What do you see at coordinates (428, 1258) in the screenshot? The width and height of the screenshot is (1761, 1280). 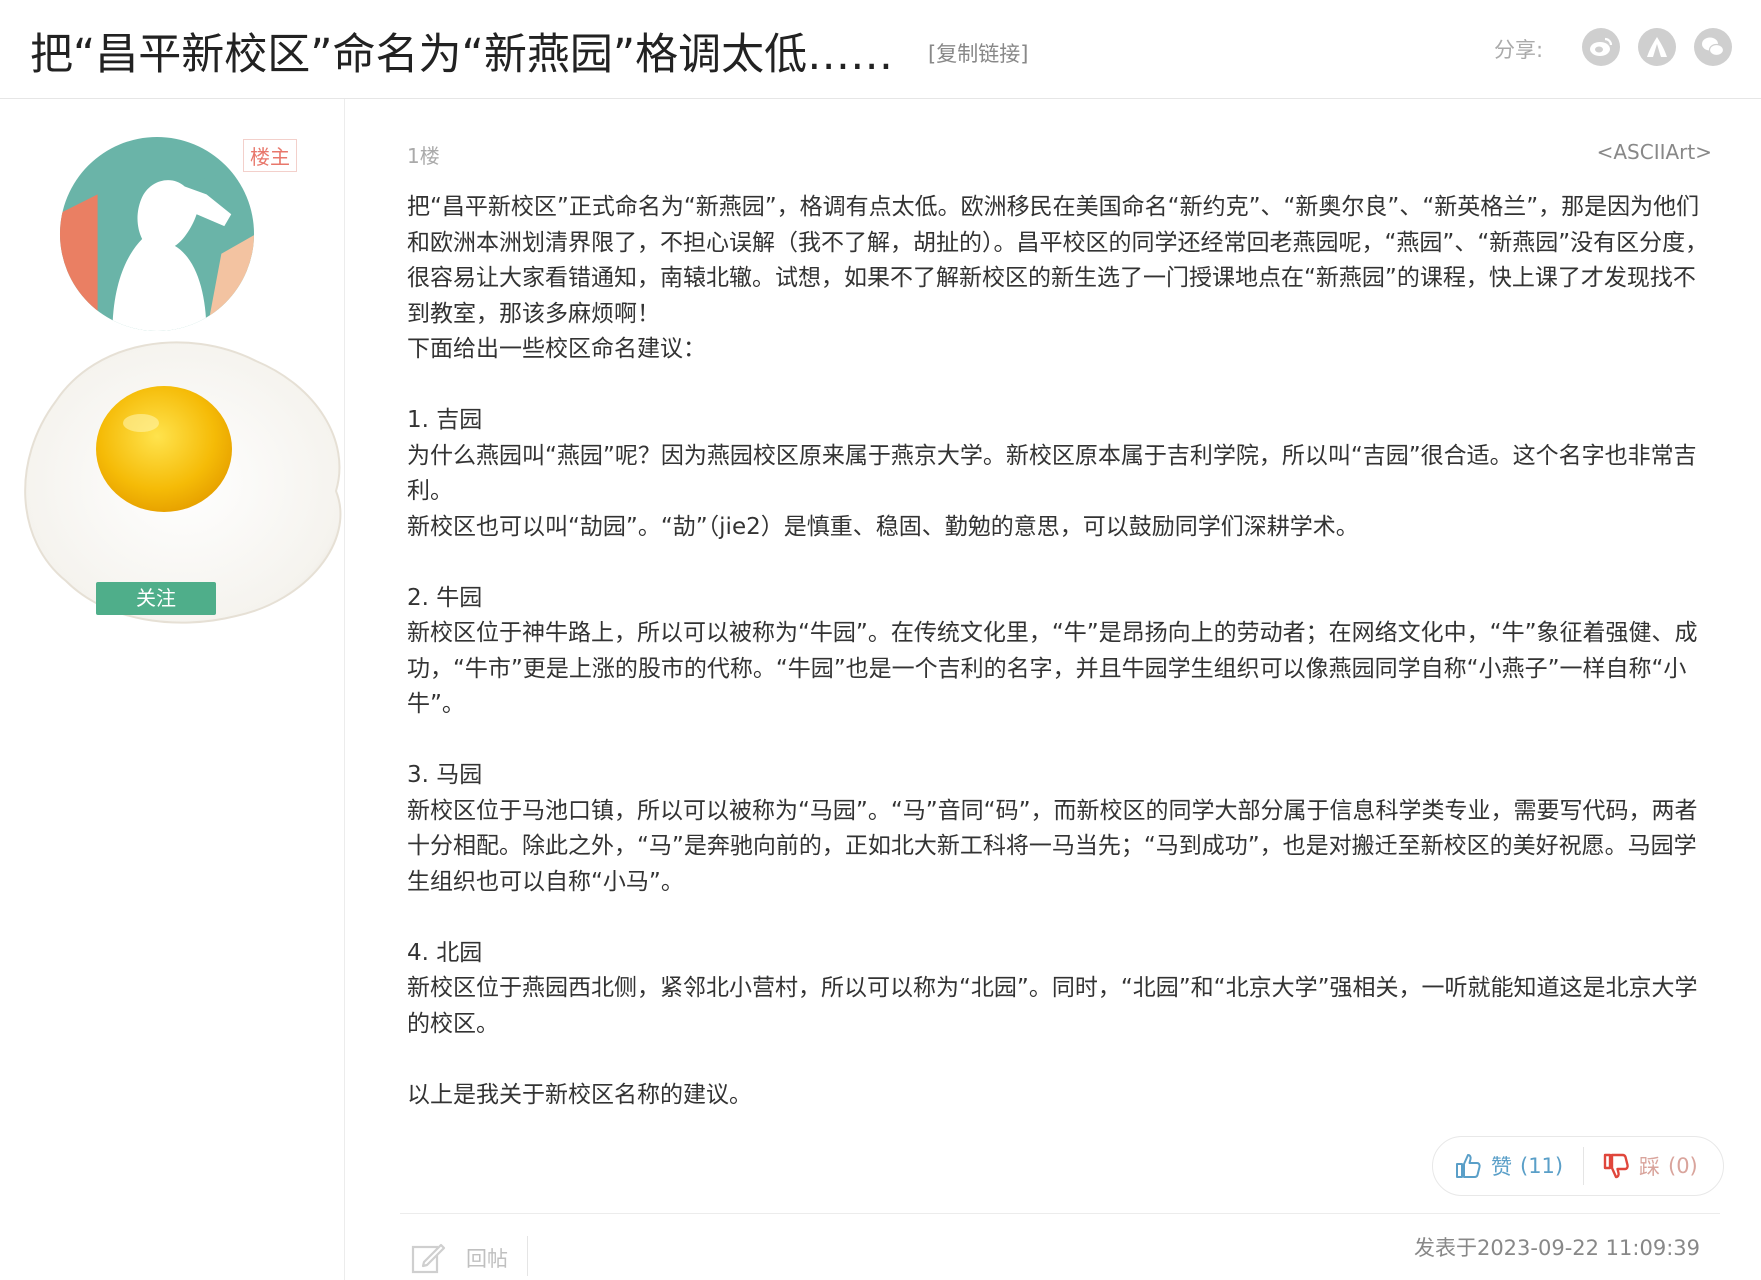 I see `edit-icon` at bounding box center [428, 1258].